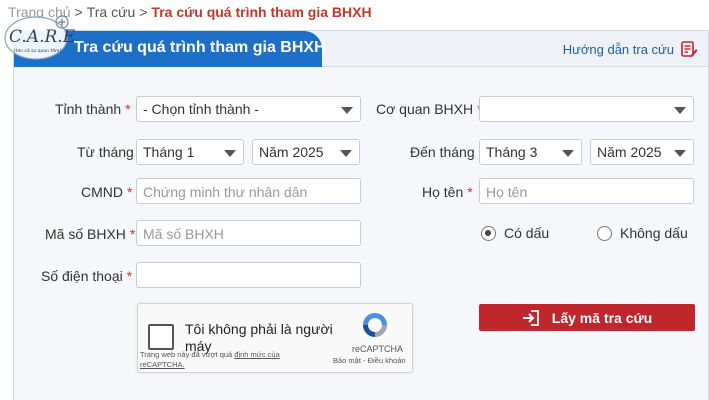 Image resolution: width=709 pixels, height=400 pixels. Describe the element at coordinates (618, 49) in the screenshot. I see `guide-label: Hướng dẫn tra cứu` at that location.